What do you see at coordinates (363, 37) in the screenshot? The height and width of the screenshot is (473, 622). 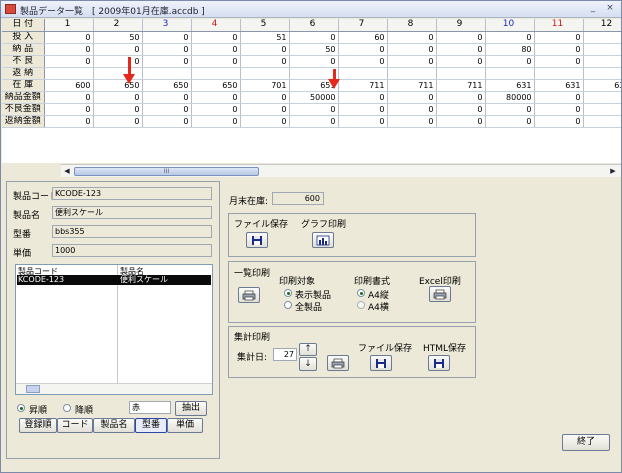 I see `grid-cell: 60` at bounding box center [363, 37].